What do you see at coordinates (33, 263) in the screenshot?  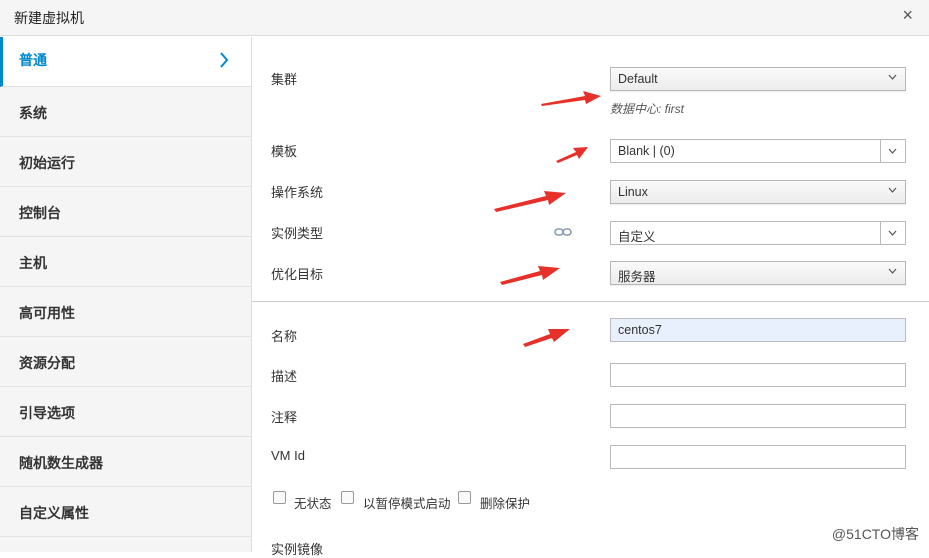 I see `sidebar-item-label: 主机` at bounding box center [33, 263].